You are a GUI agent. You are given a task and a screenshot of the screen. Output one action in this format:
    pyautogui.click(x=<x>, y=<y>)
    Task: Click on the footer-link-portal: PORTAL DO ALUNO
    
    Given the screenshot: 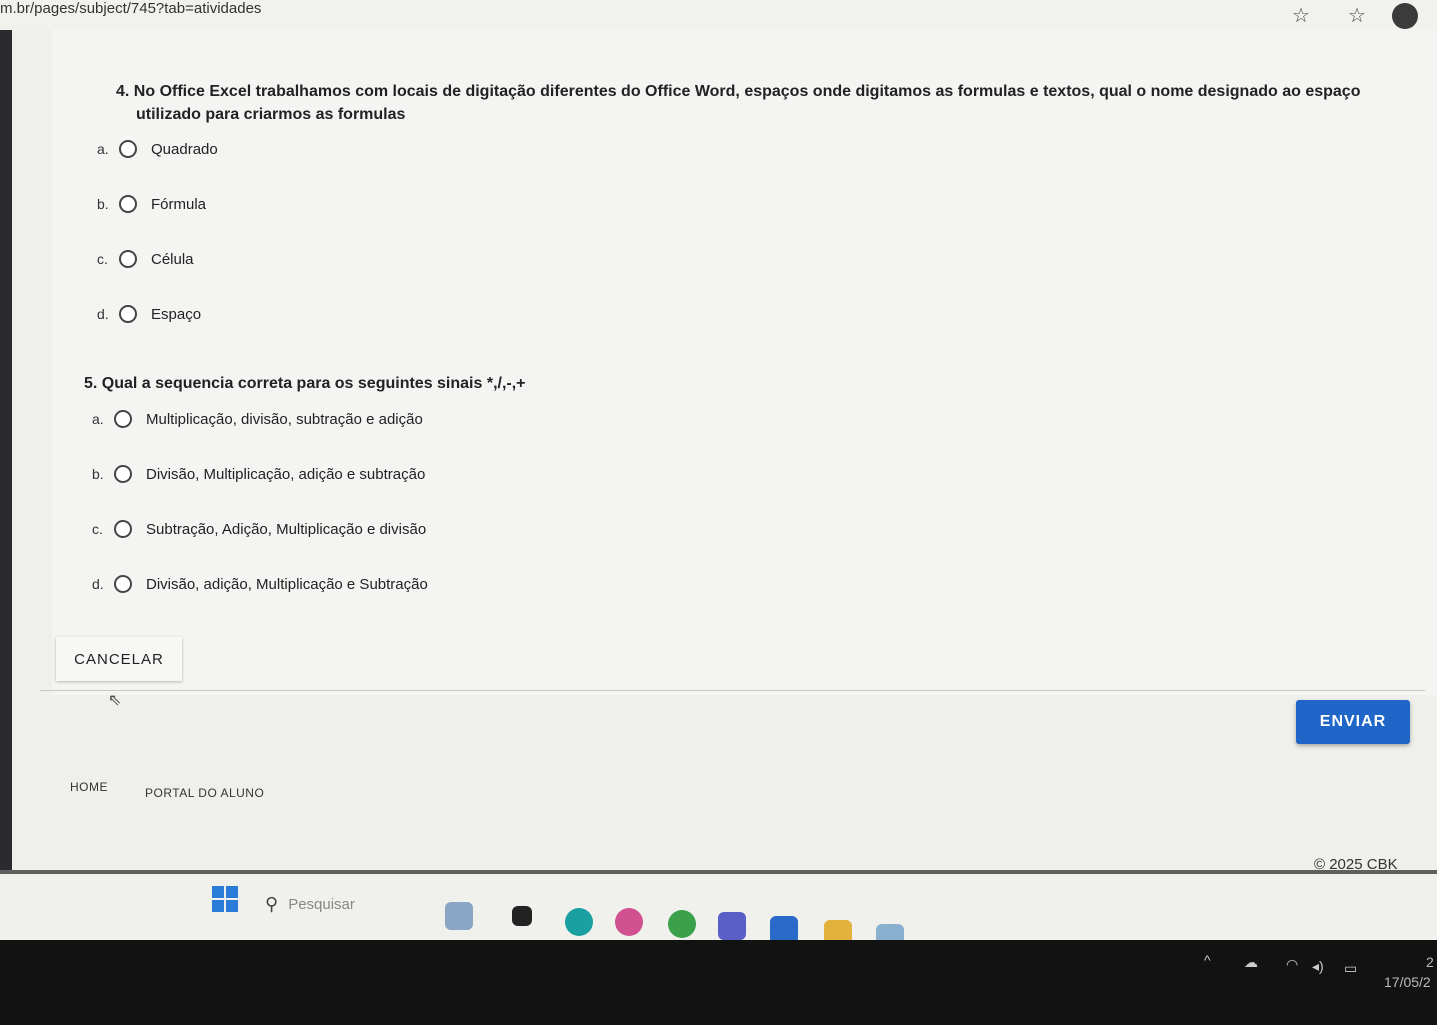 What is the action you would take?
    pyautogui.click(x=204, y=793)
    